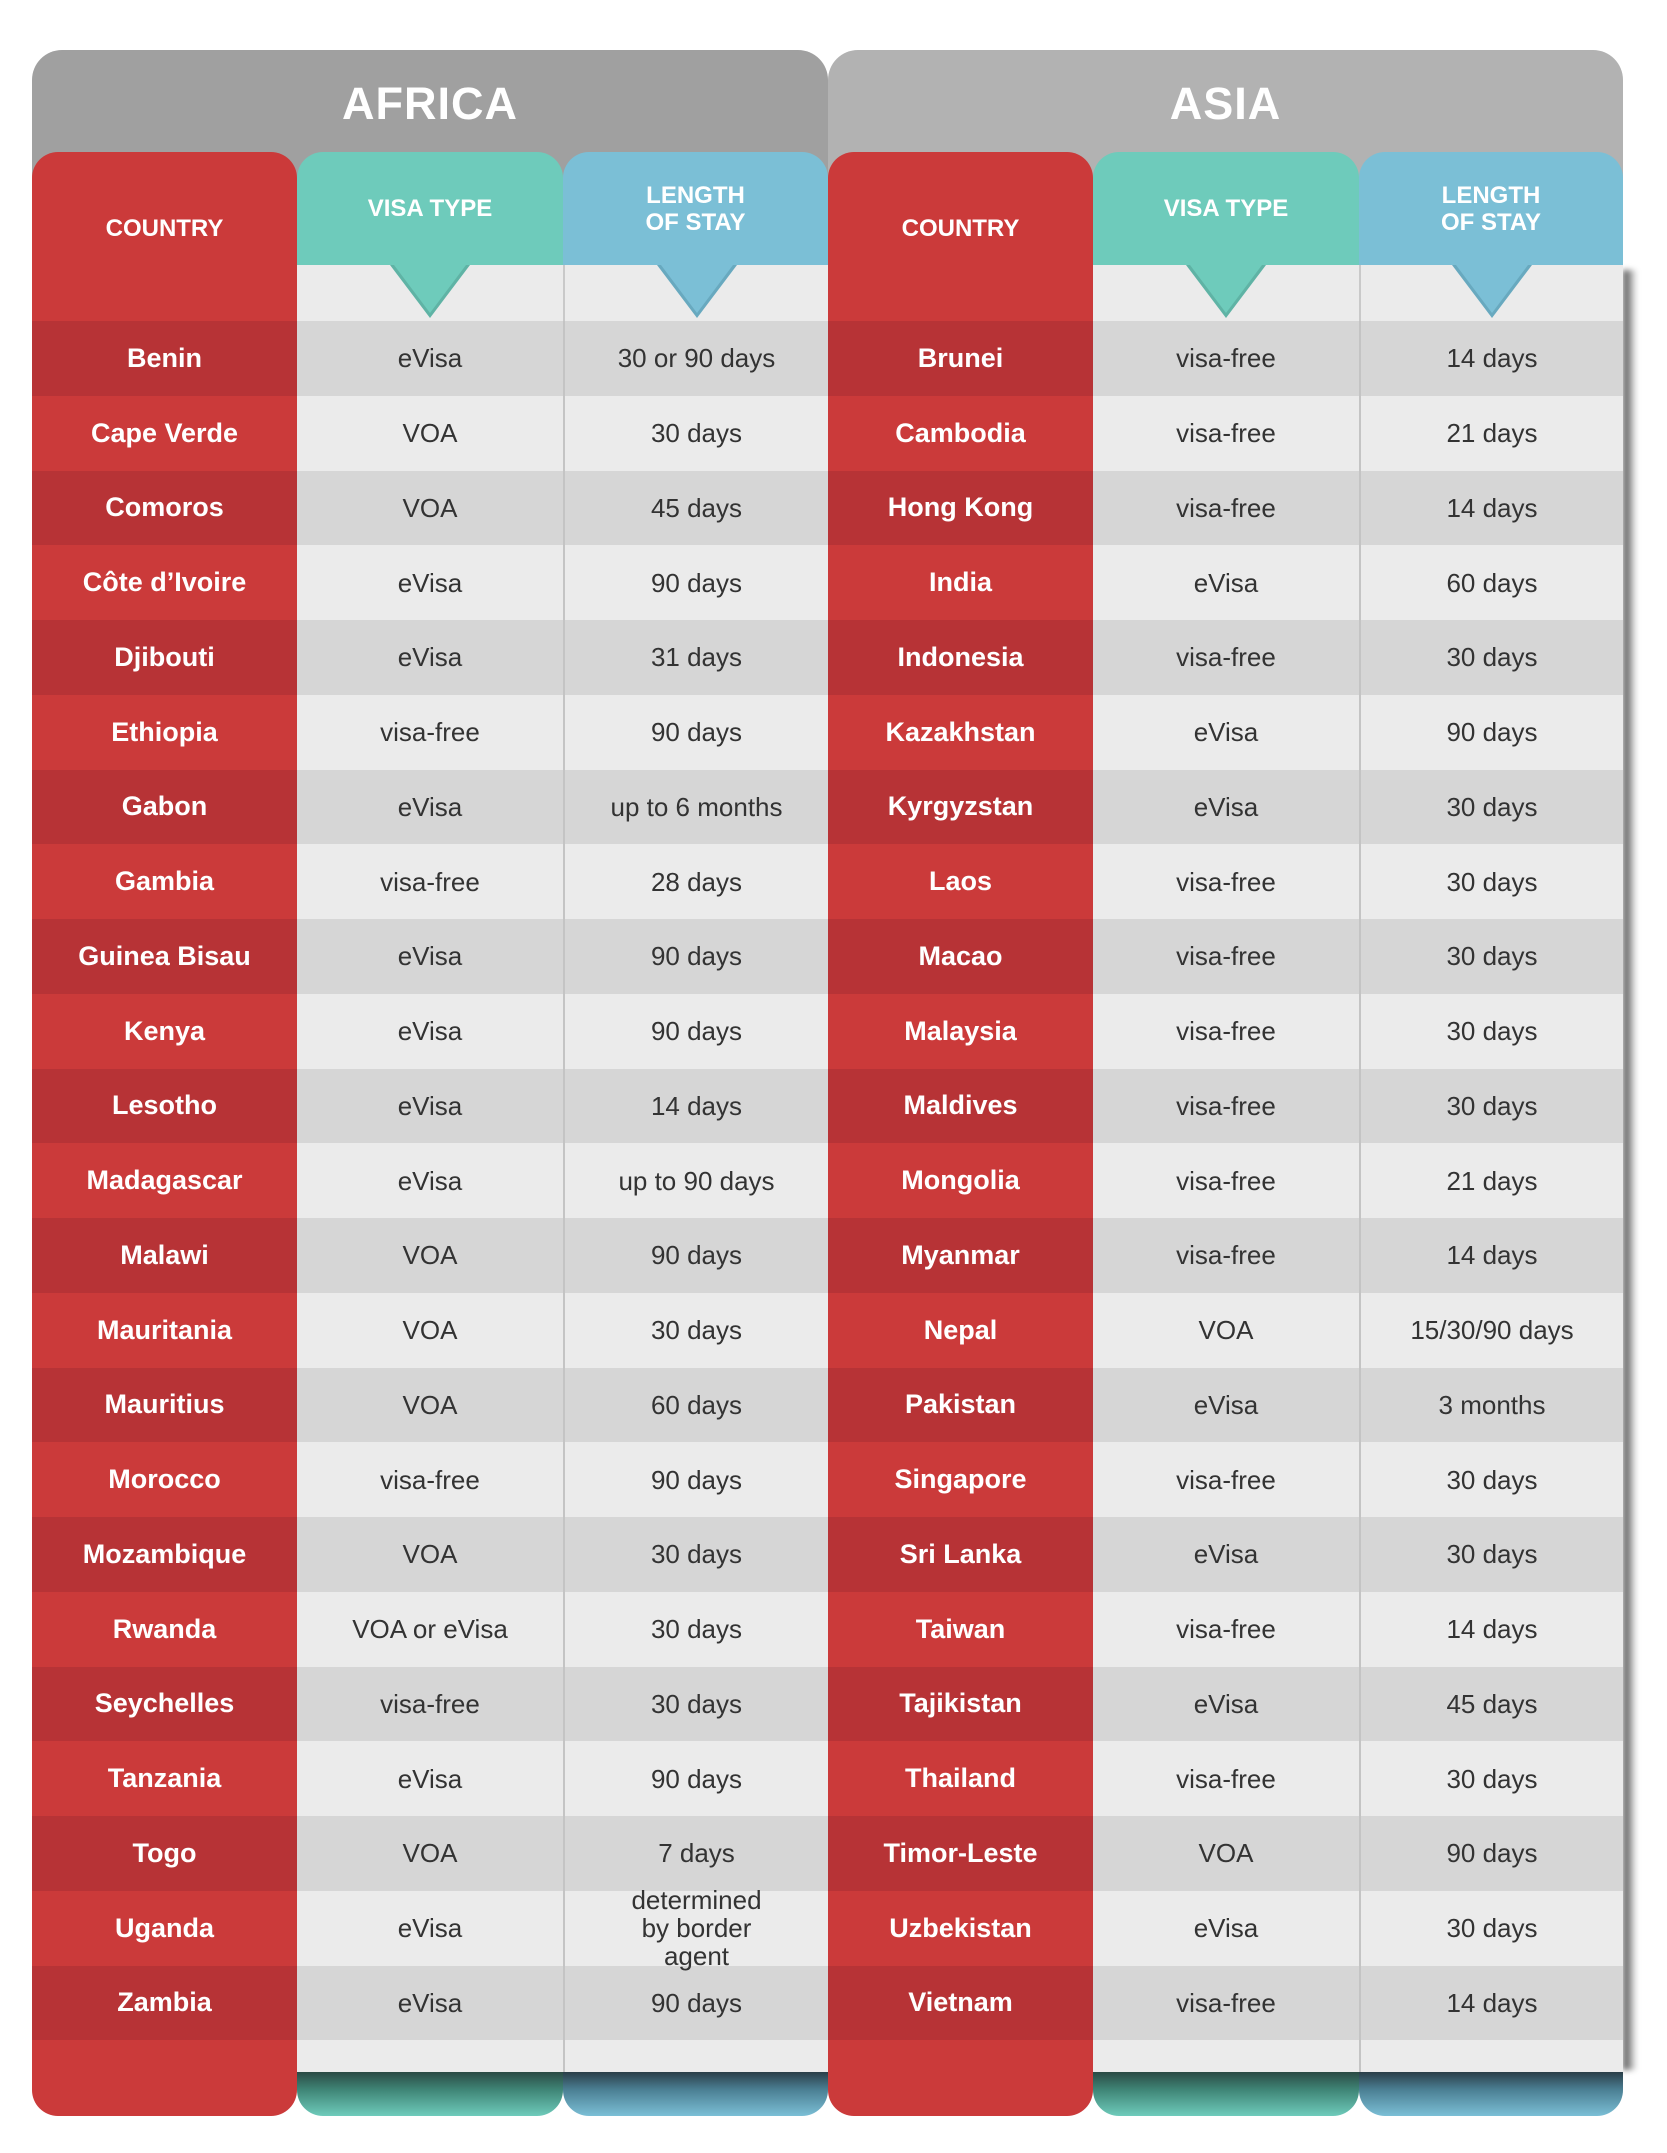 This screenshot has width=1667, height=2153. Describe the element at coordinates (960, 1554) in the screenshot. I see `country-cell: Sri Lanka` at that location.